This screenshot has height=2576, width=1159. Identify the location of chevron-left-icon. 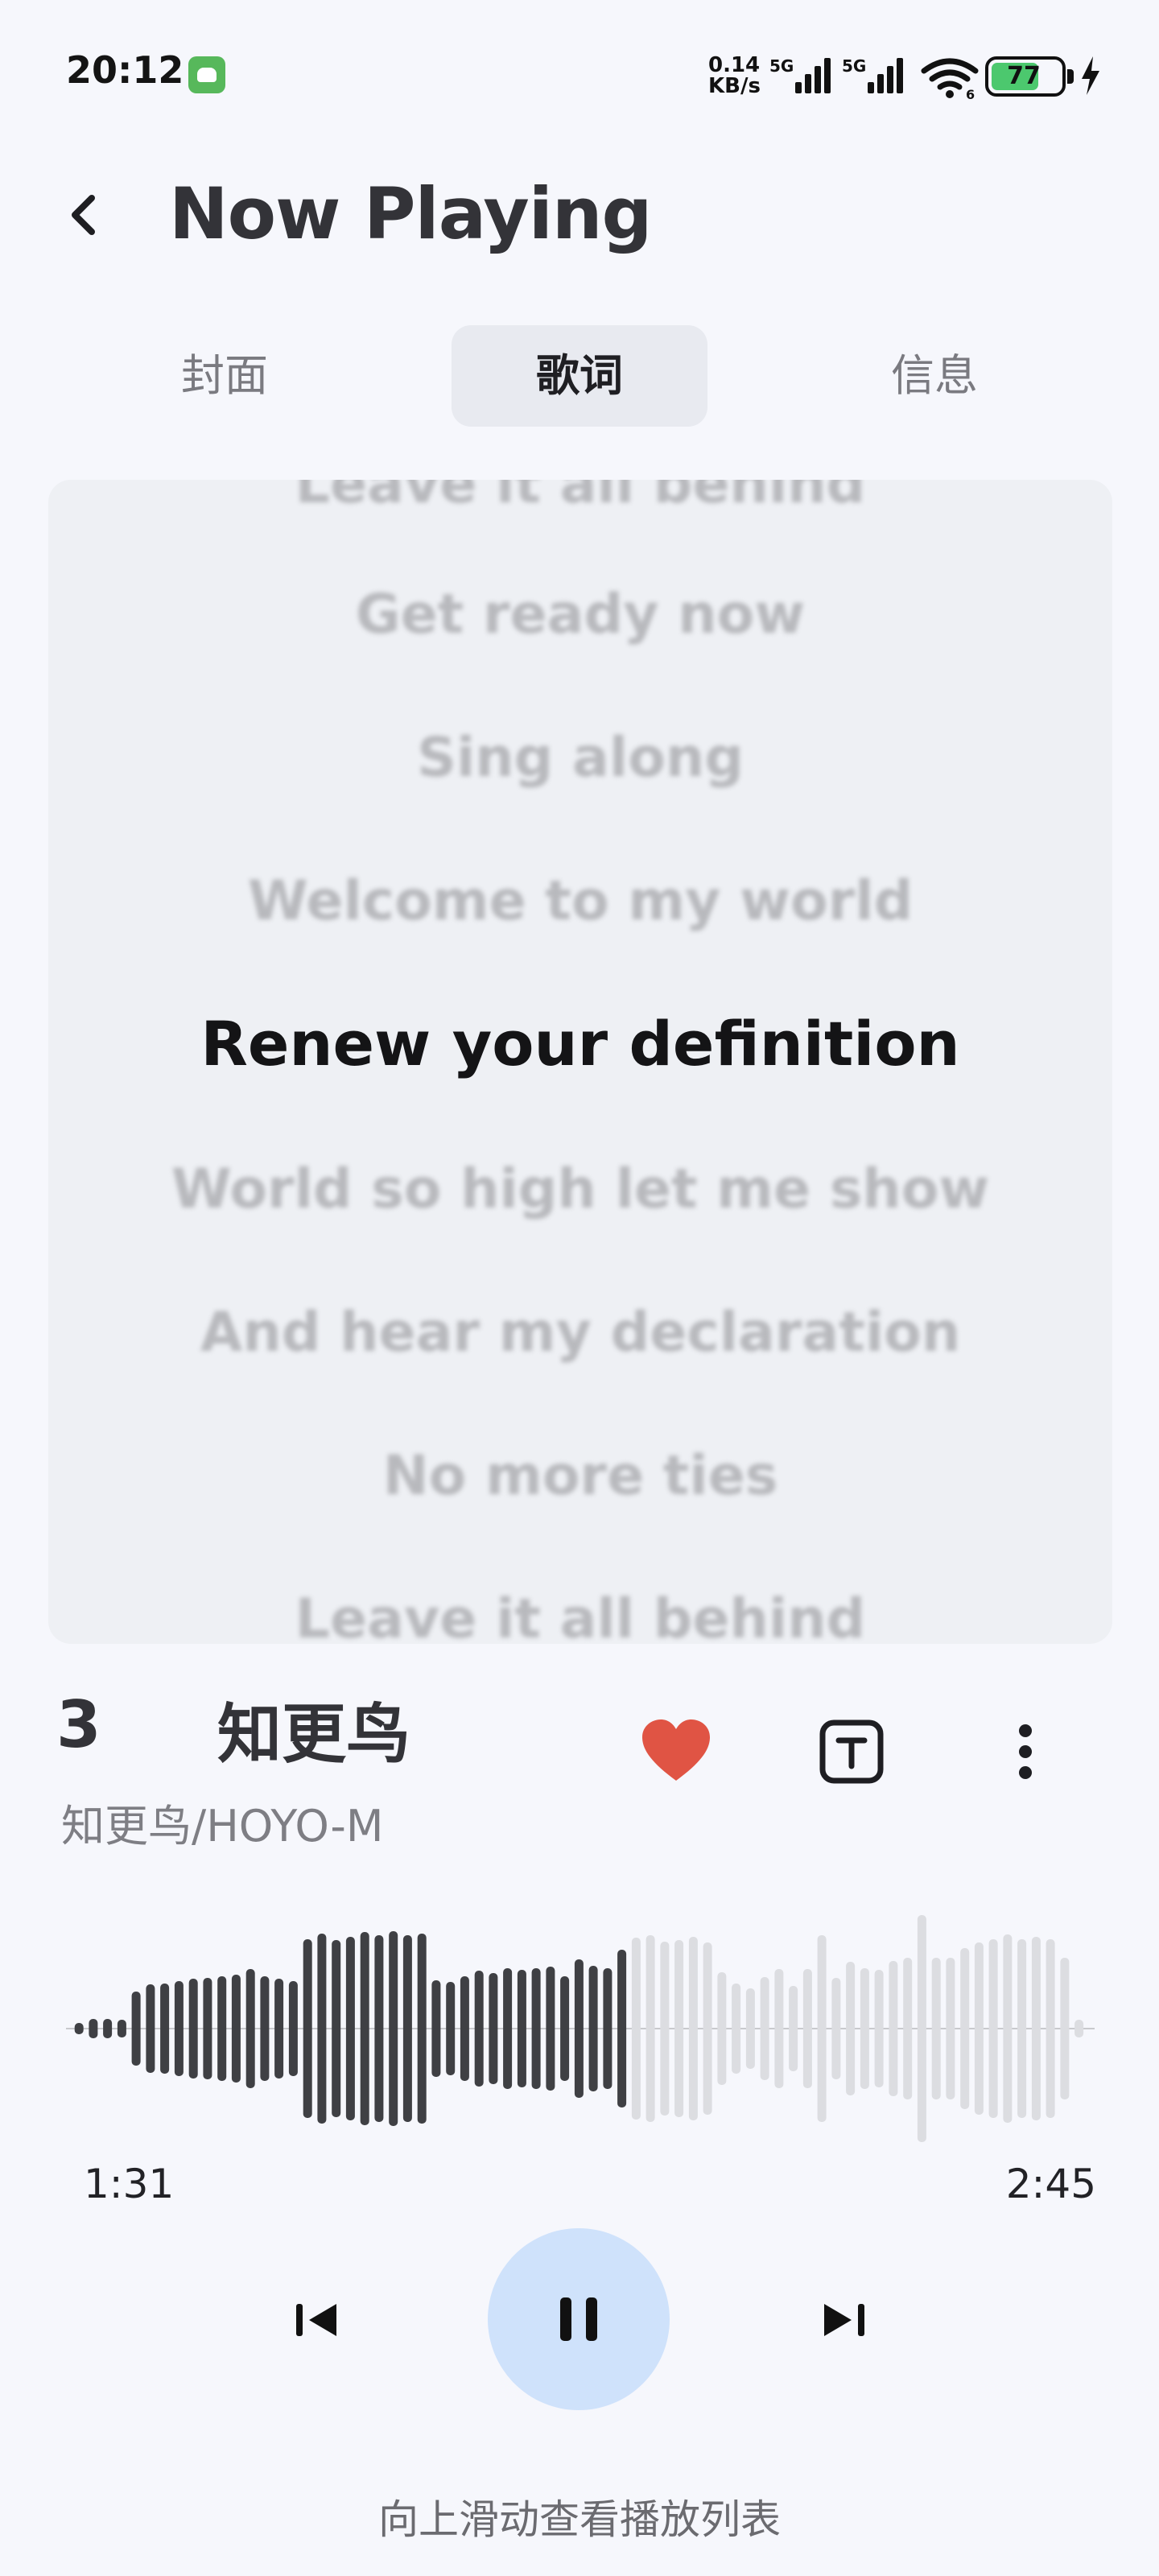
(83, 215).